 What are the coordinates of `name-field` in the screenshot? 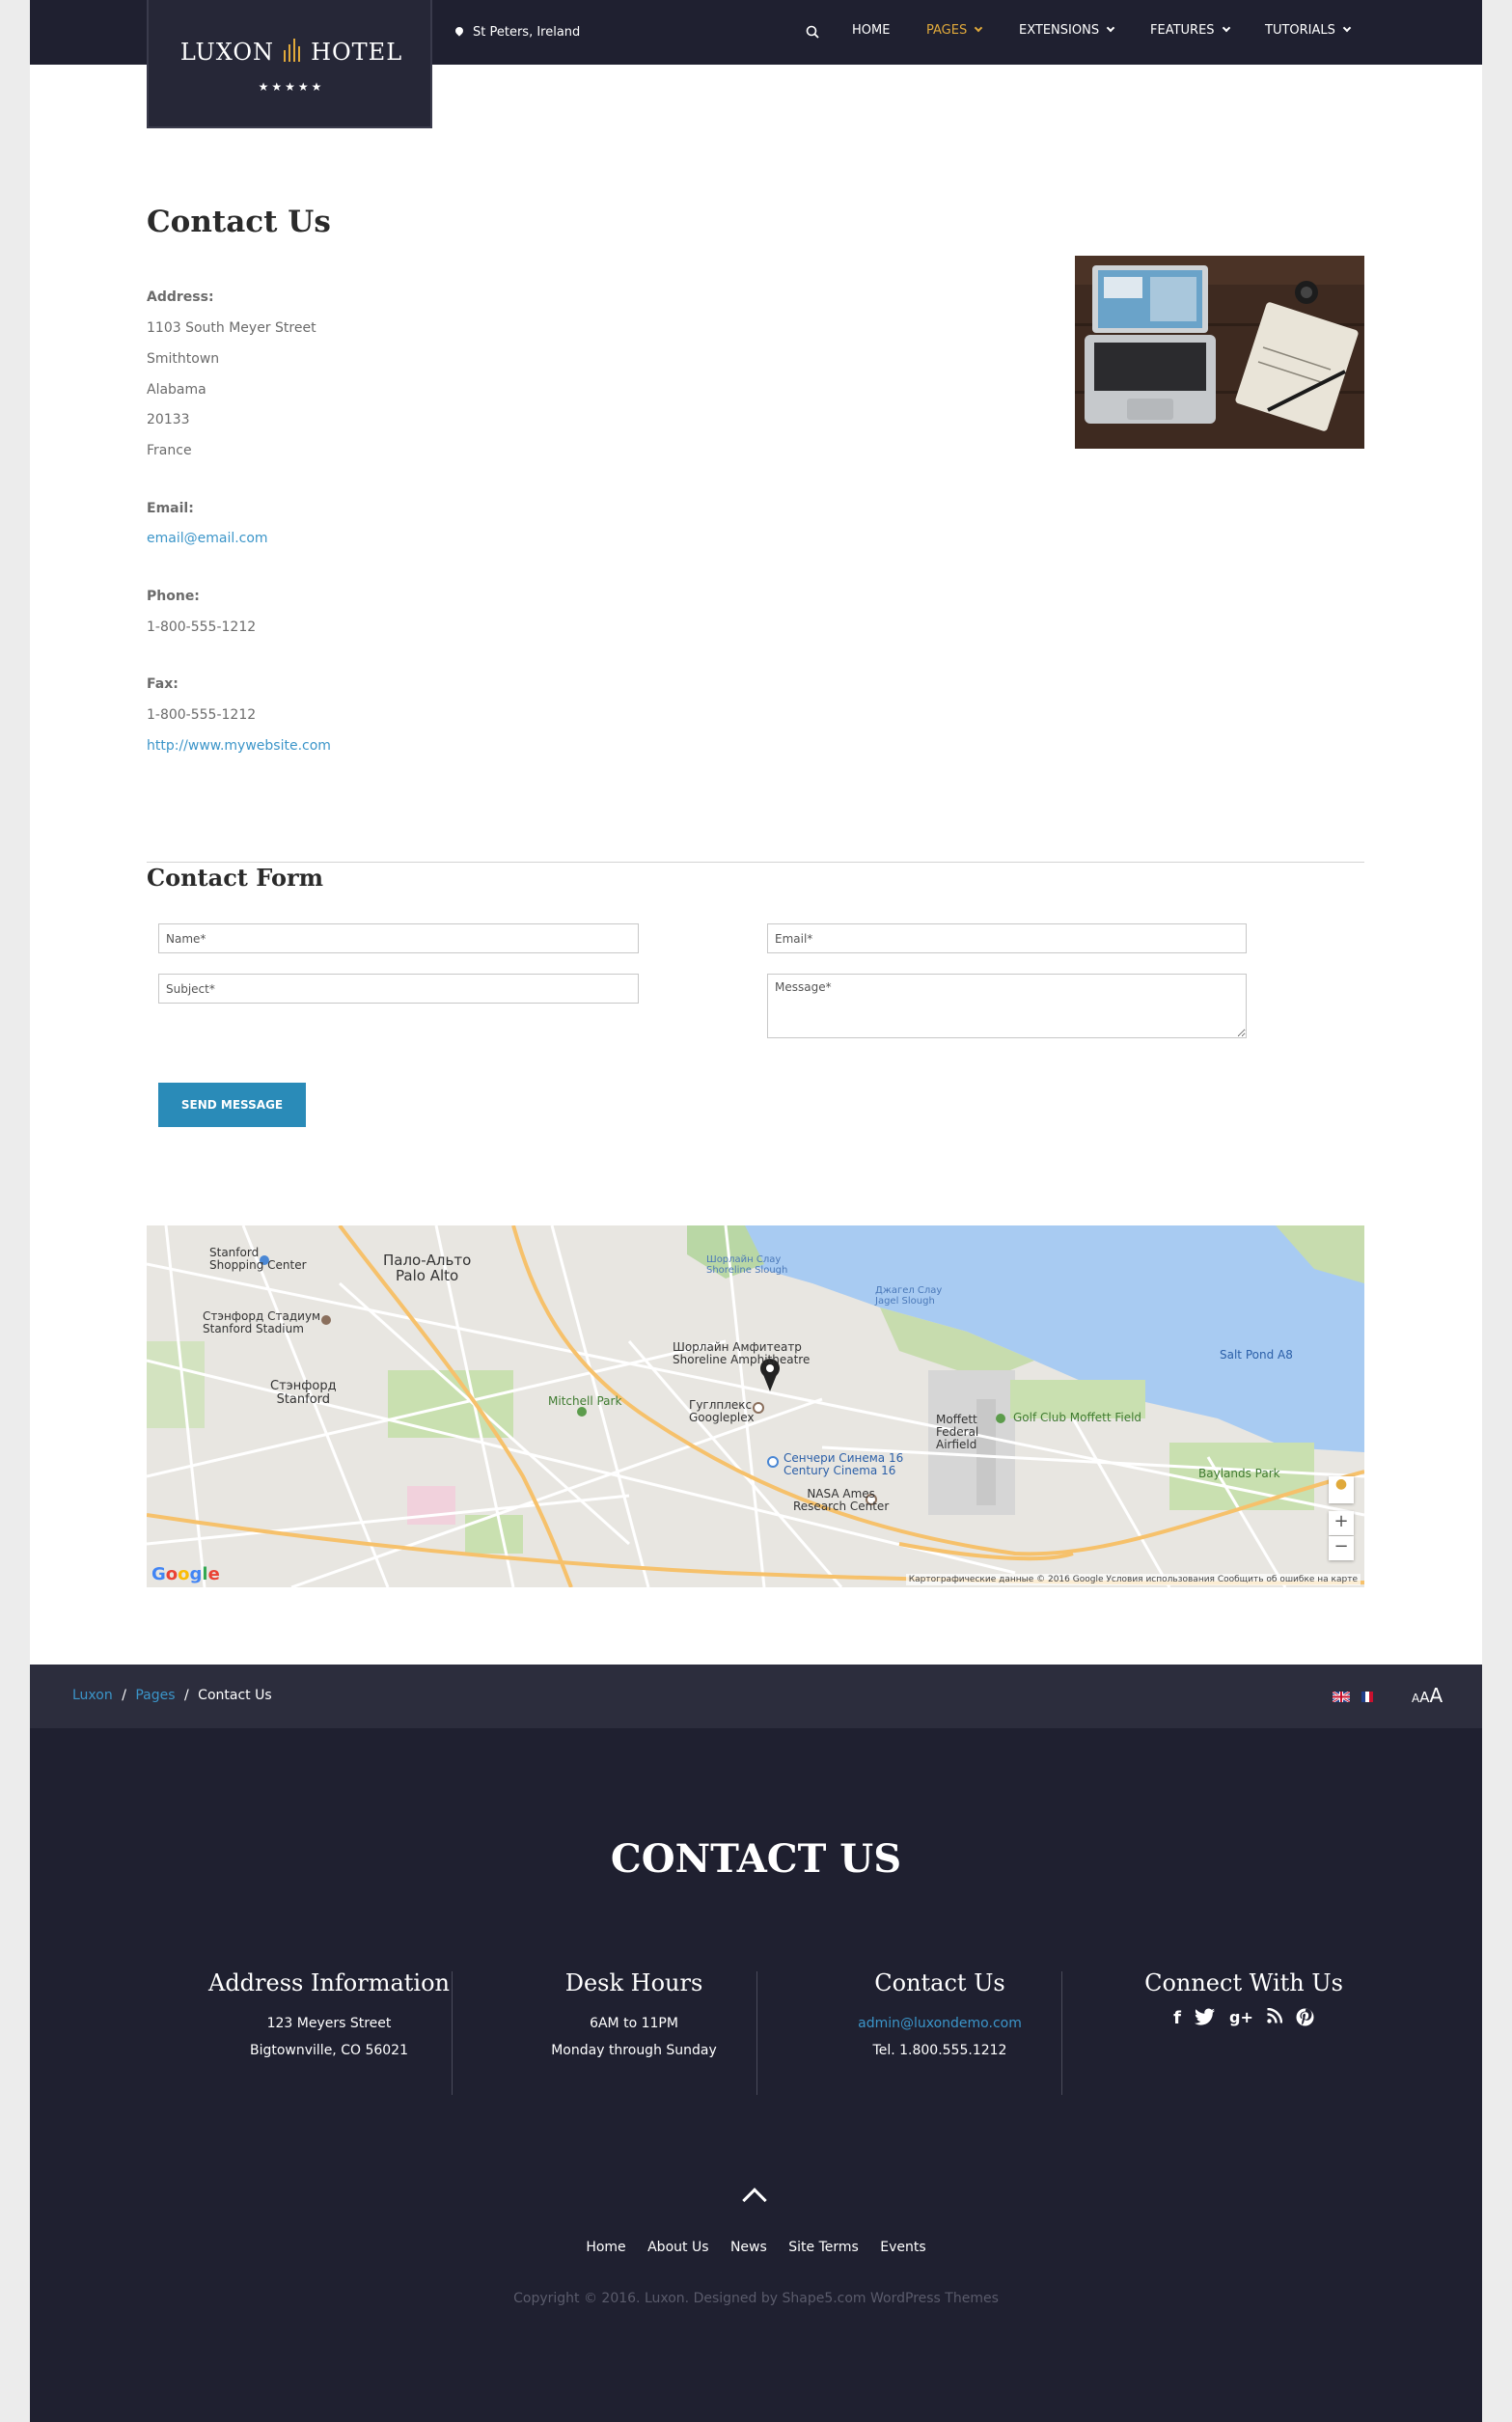 It's located at (398, 938).